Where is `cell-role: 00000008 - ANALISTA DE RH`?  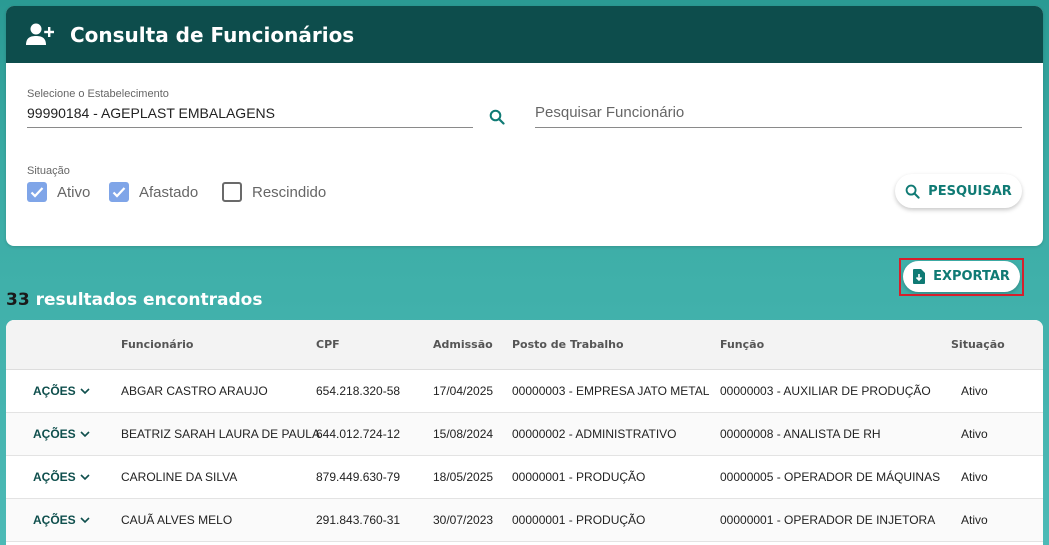
cell-role: 00000008 - ANALISTA DE RH is located at coordinates (800, 434).